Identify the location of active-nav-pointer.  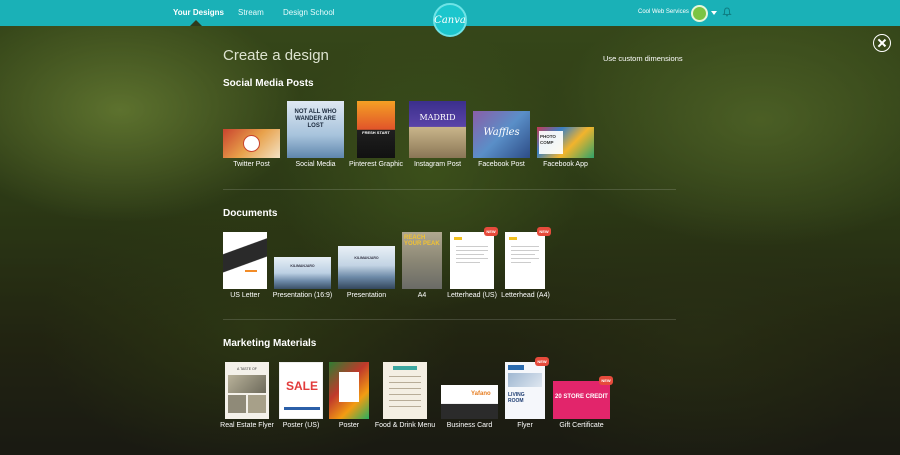
(196, 23).